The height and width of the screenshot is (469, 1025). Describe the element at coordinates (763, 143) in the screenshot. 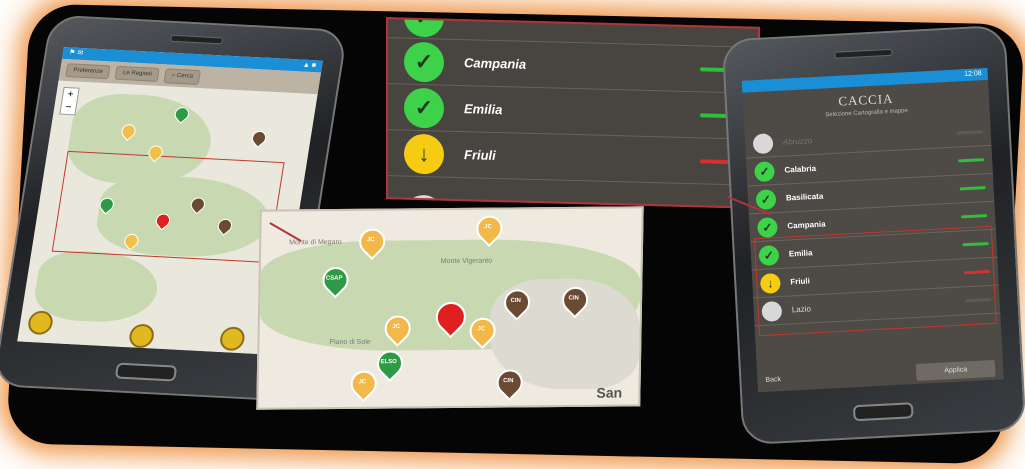

I see `empty-circle-icon` at that location.